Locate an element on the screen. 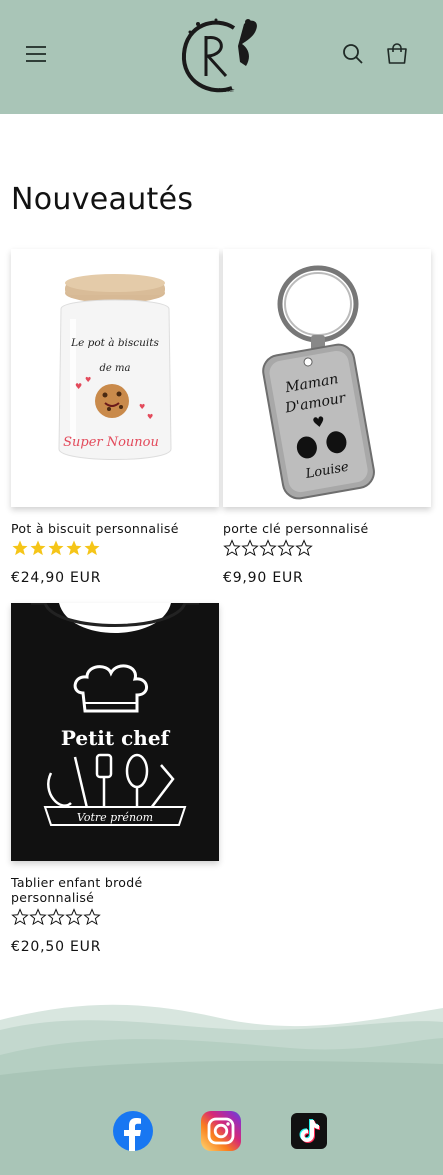 The width and height of the screenshot is (443, 1175). cart-icon is located at coordinates (397, 53).